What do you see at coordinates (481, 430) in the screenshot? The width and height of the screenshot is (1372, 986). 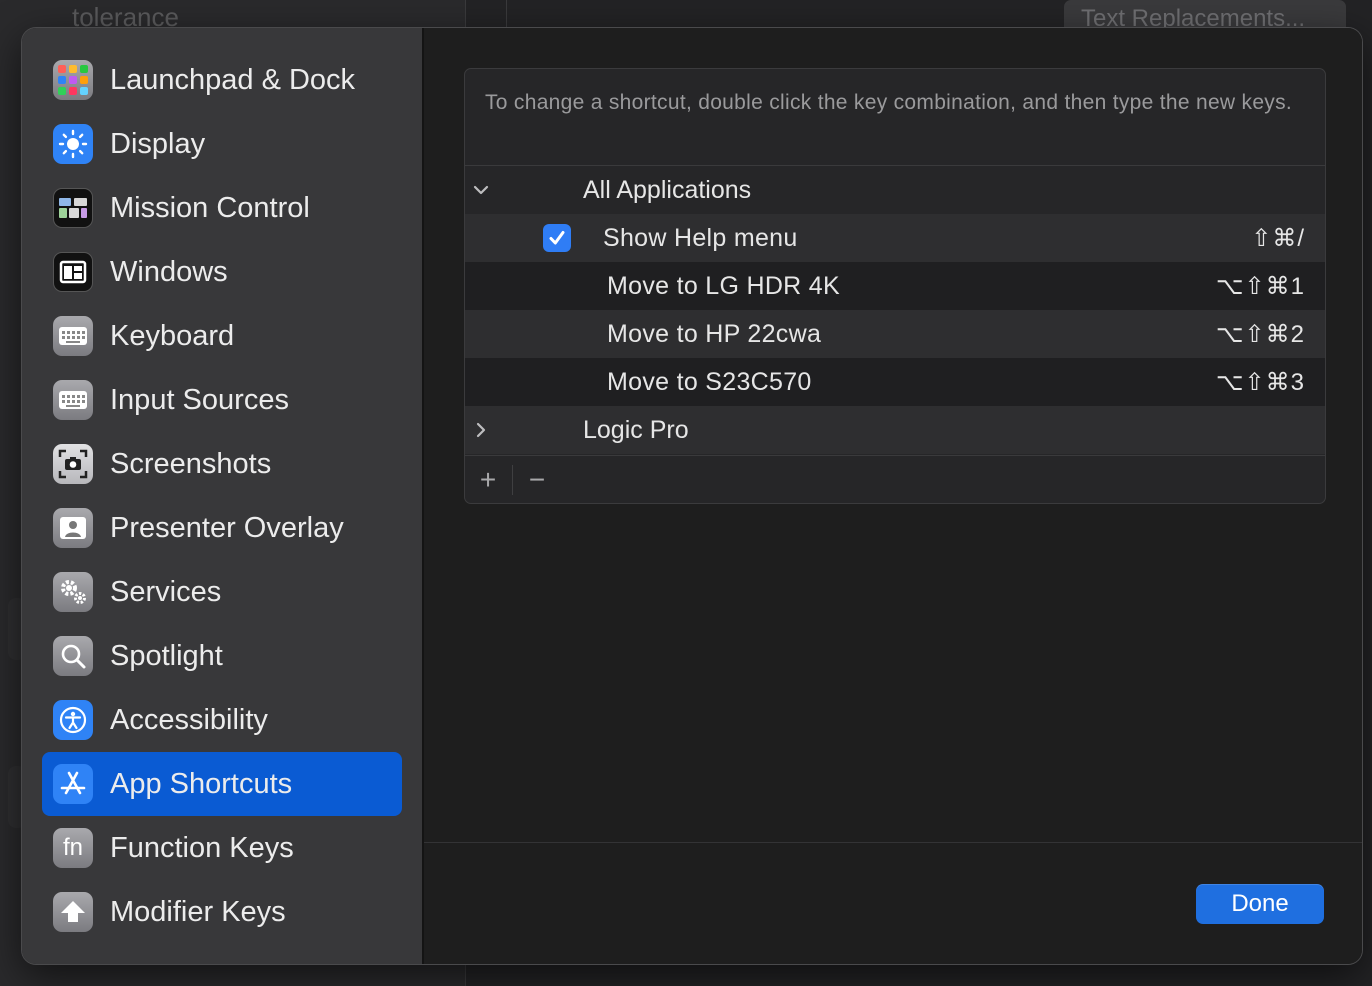 I see `chevron-right-icon` at bounding box center [481, 430].